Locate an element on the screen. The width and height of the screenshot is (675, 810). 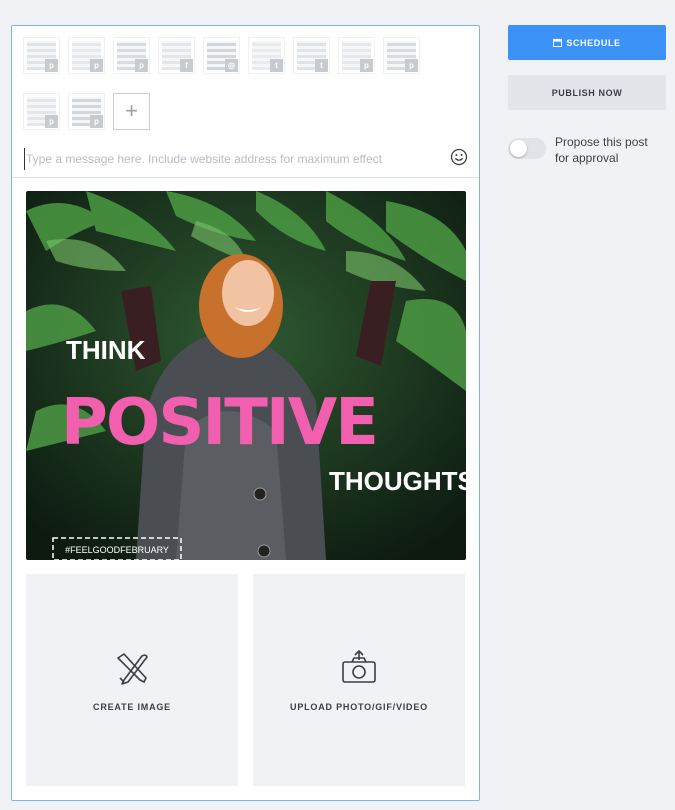
emoji-icon is located at coordinates (459, 157).